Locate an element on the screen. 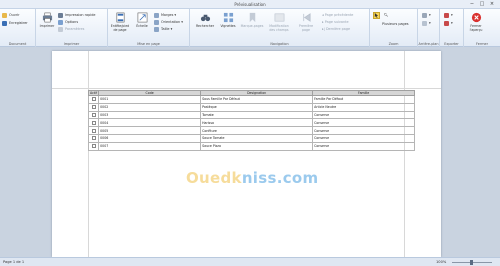 The height and width of the screenshot is (266, 500). group-close: Fermer l'aperçu Fermer is located at coordinates (482, 28).